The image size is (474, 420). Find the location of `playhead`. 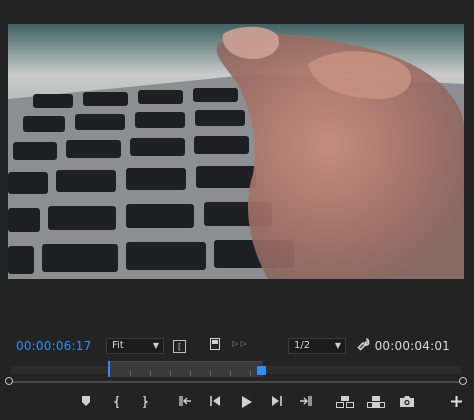

playhead is located at coordinates (261, 370).